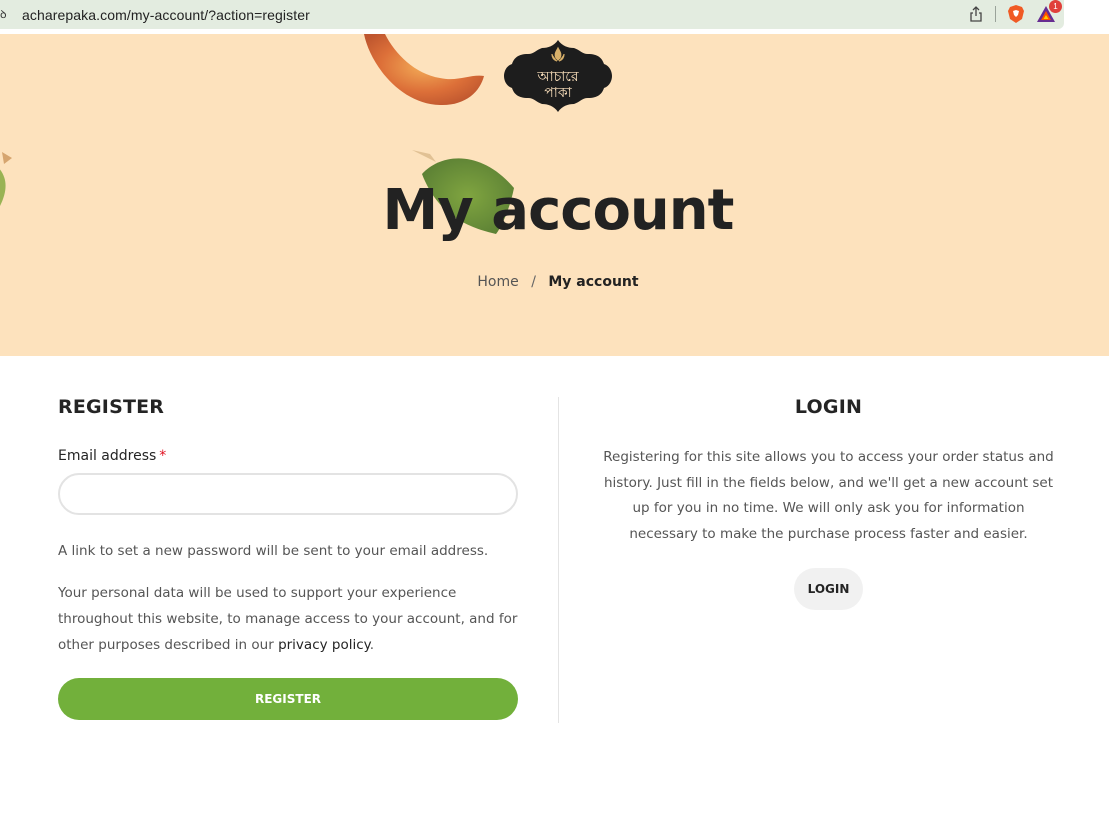 This screenshot has height=814, width=1109. What do you see at coordinates (558, 93) in the screenshot?
I see `logo-text-line2: পাকা` at bounding box center [558, 93].